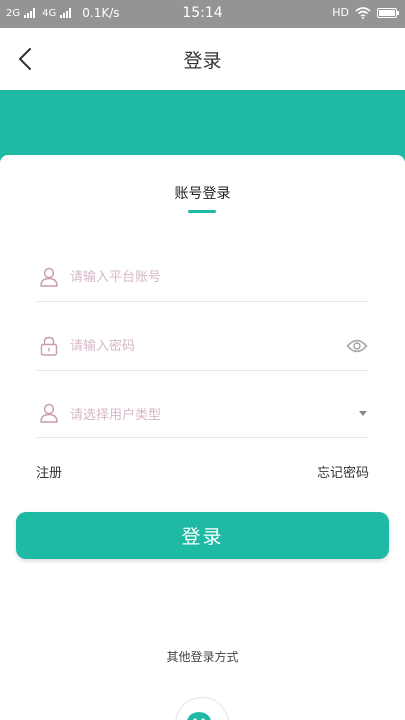 The image size is (405, 720). I want to click on eye-icon, so click(357, 346).